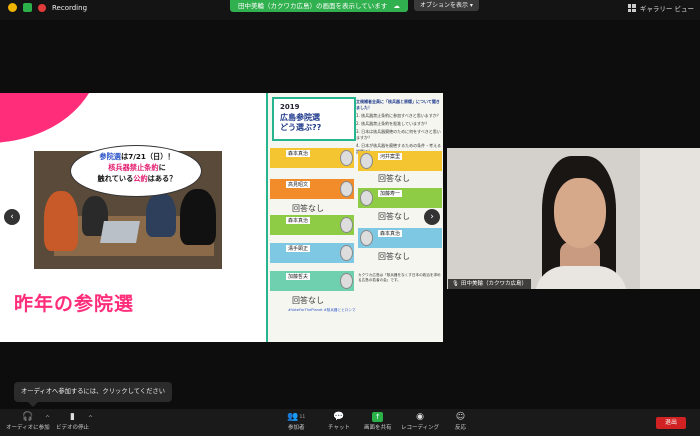 This screenshot has width=700, height=436. What do you see at coordinates (390, 193) in the screenshot?
I see `candidate-name: 加藤寿一` at bounding box center [390, 193].